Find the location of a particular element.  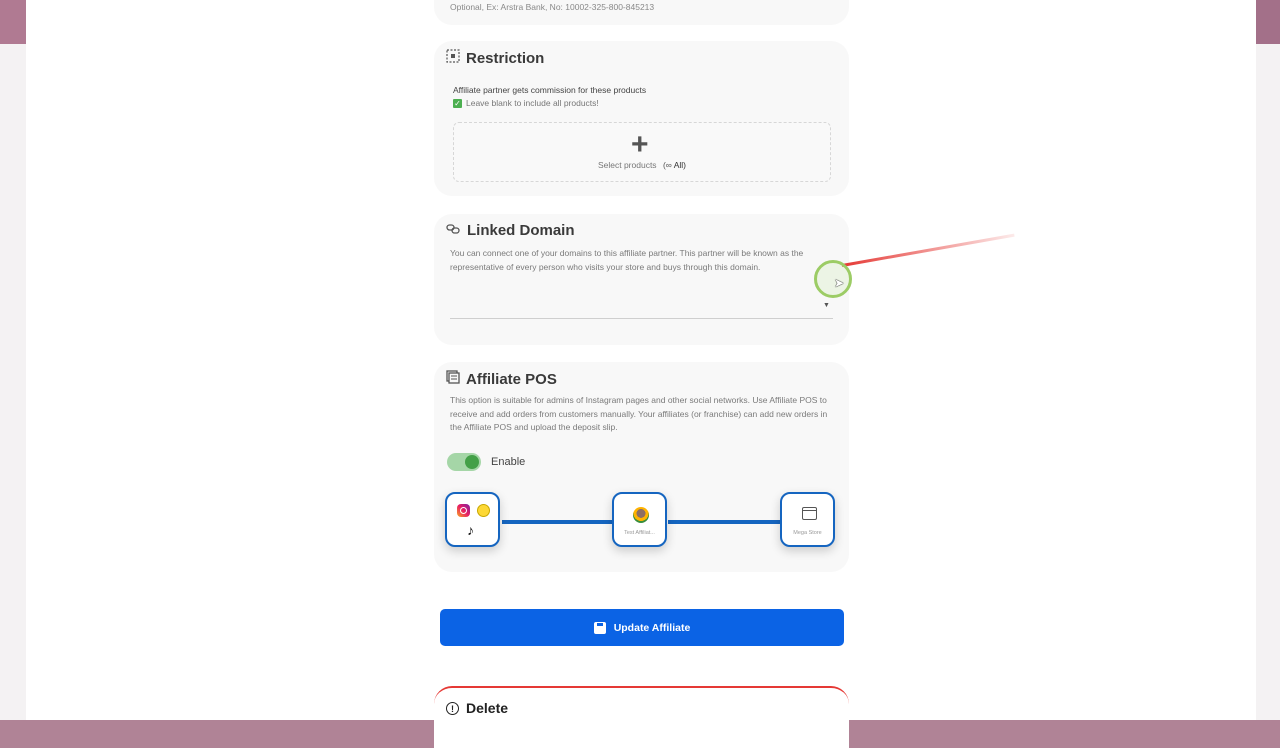

social-networks-node: ♪ is located at coordinates (472, 519).